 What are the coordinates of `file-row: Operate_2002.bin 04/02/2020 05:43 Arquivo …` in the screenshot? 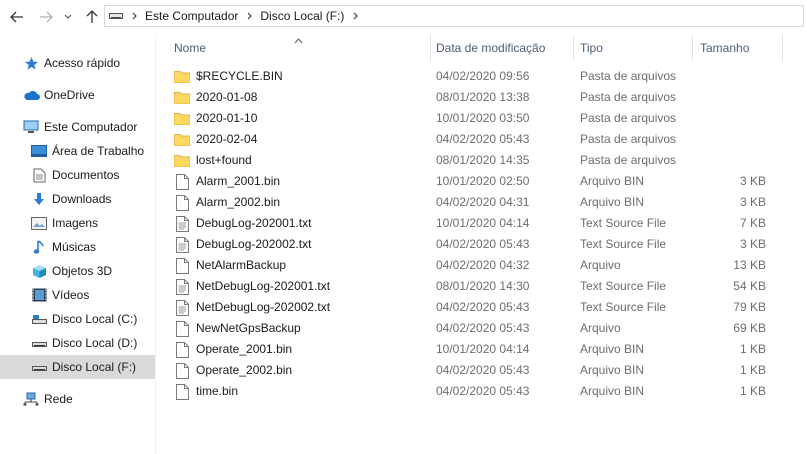 It's located at (484, 370).